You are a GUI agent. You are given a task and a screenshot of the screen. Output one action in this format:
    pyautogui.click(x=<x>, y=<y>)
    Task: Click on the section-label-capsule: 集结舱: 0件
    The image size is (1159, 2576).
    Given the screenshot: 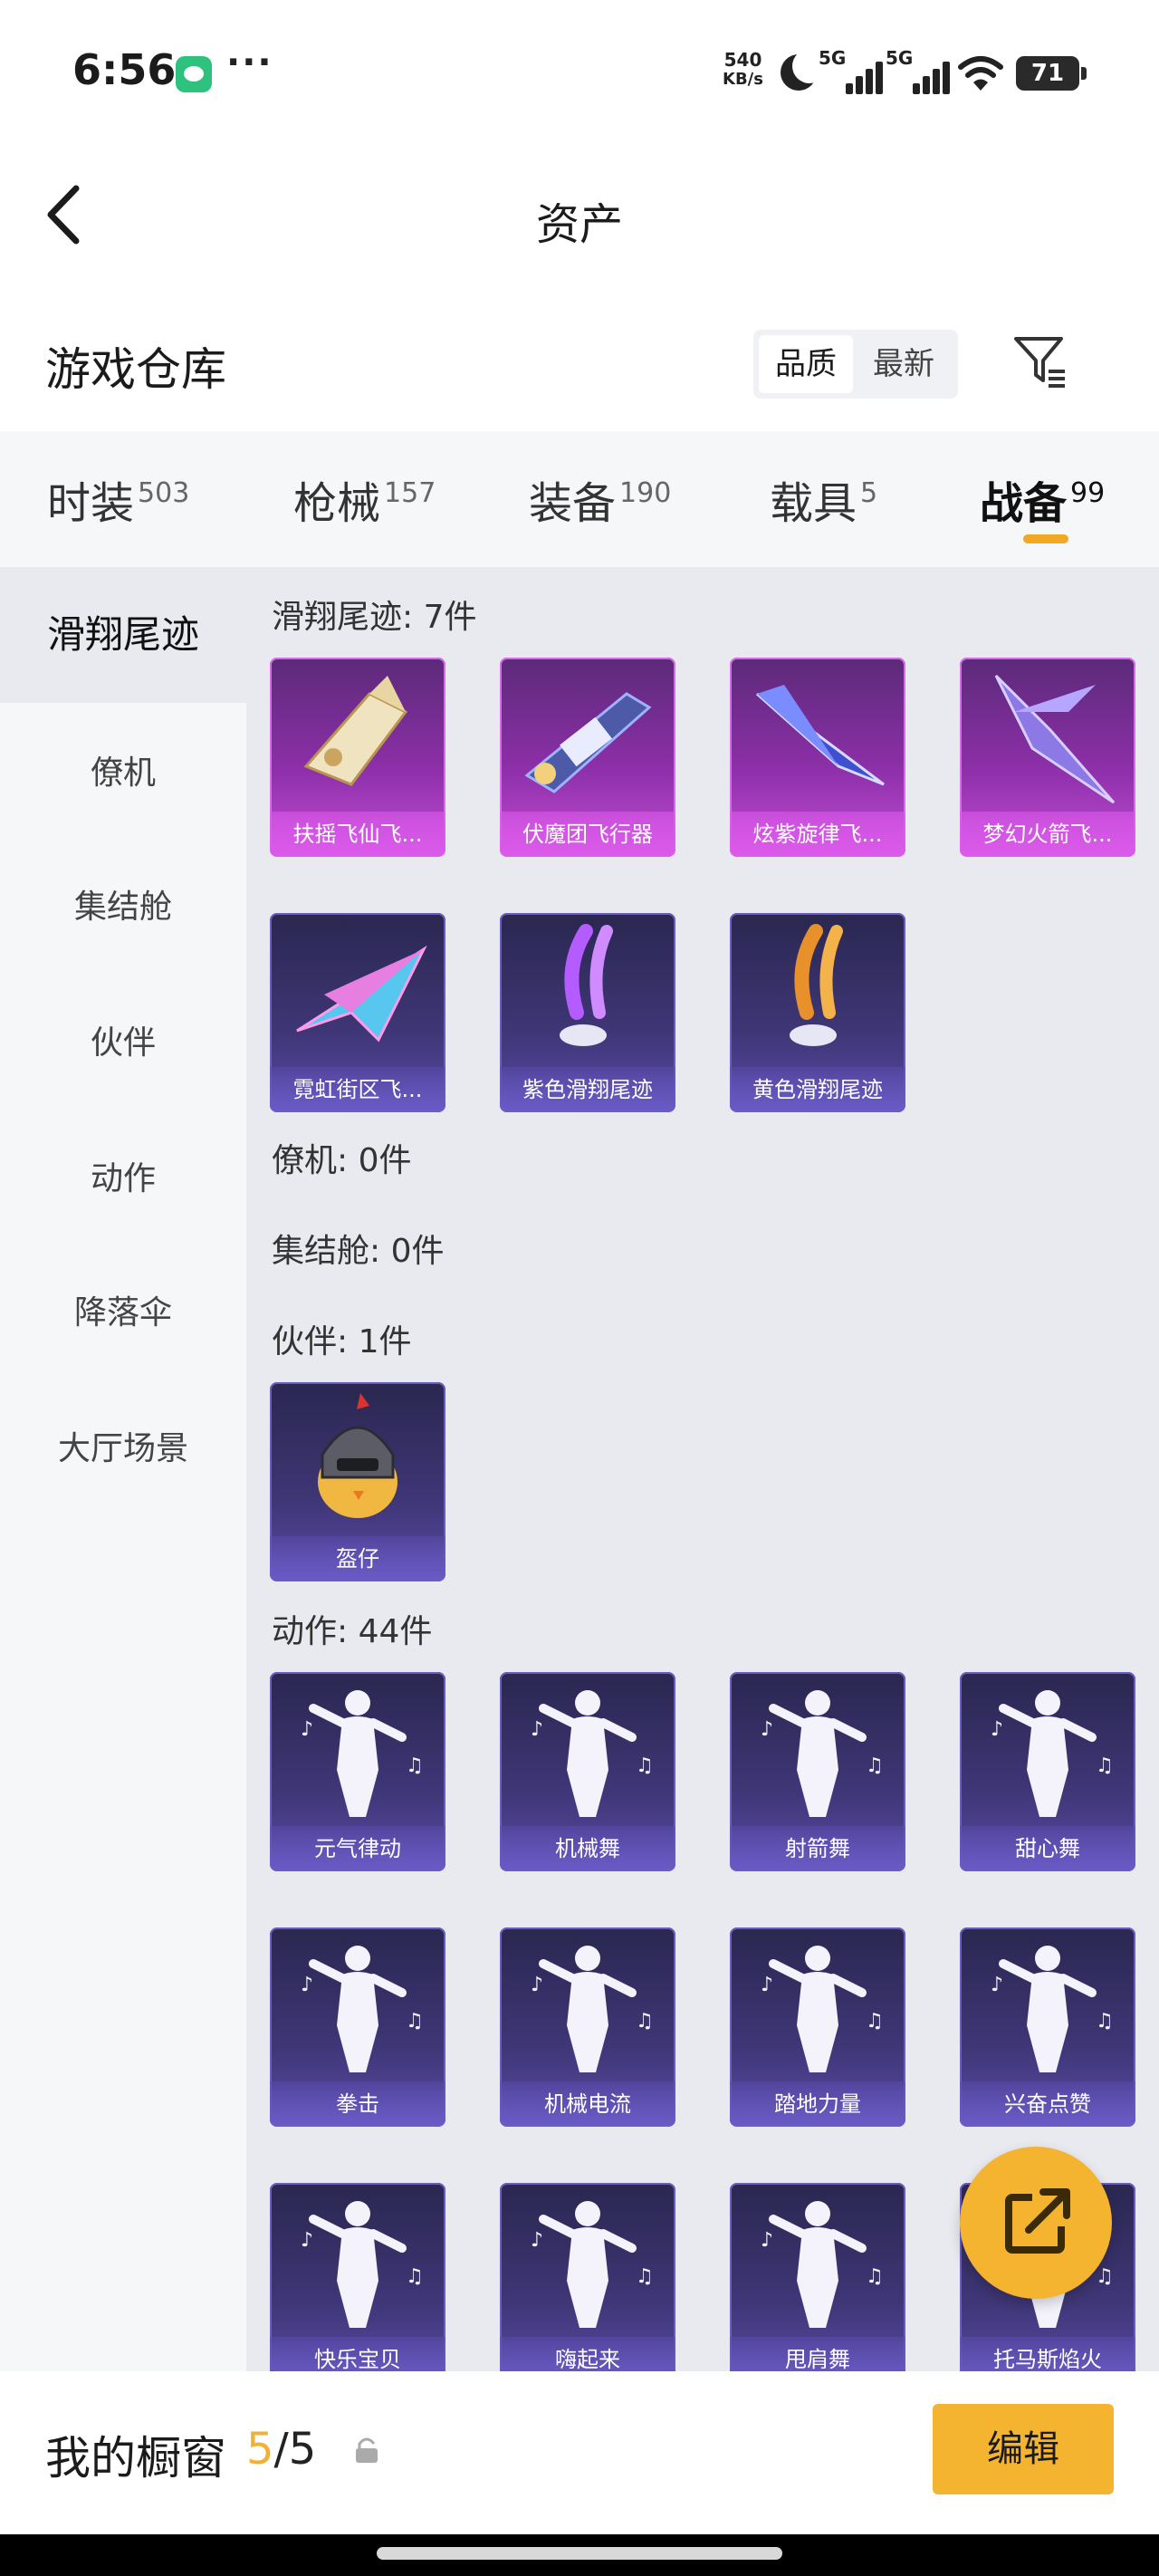 What is the action you would take?
    pyautogui.click(x=358, y=1251)
    